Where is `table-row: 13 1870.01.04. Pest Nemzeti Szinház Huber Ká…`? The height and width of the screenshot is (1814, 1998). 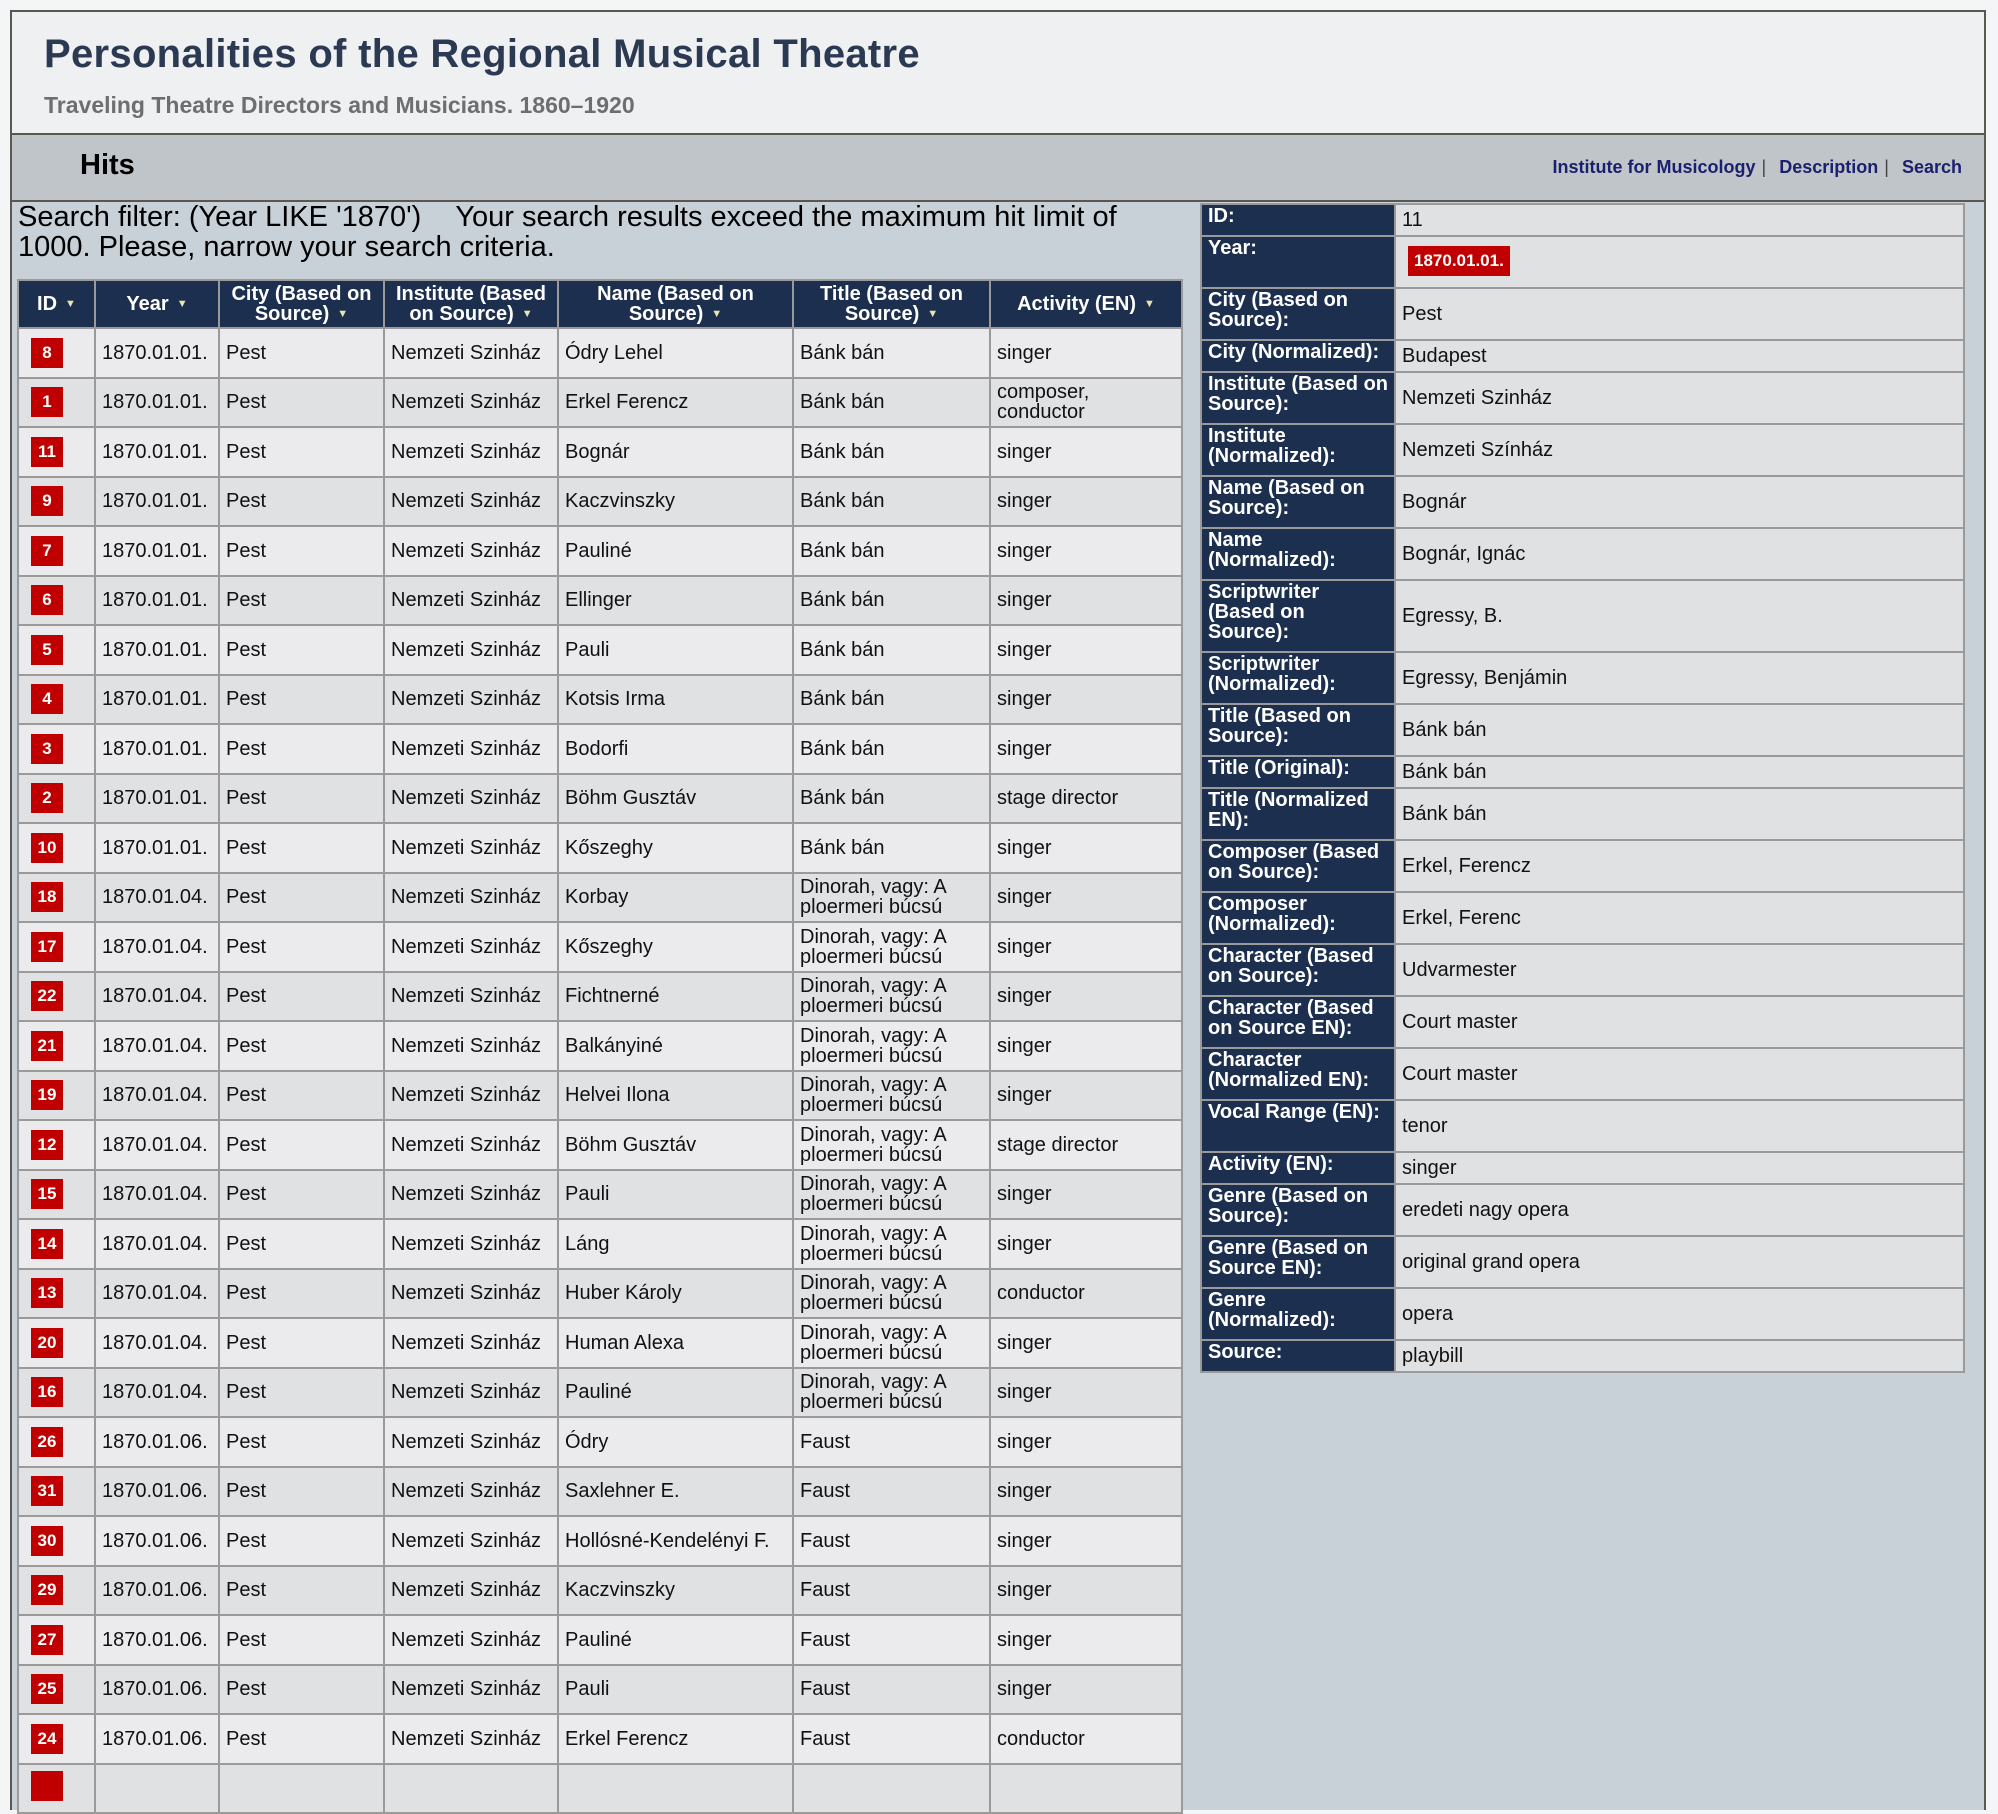
table-row: 13 1870.01.04. Pest Nemzeti Szinház Huber Ká… is located at coordinates (600, 1293).